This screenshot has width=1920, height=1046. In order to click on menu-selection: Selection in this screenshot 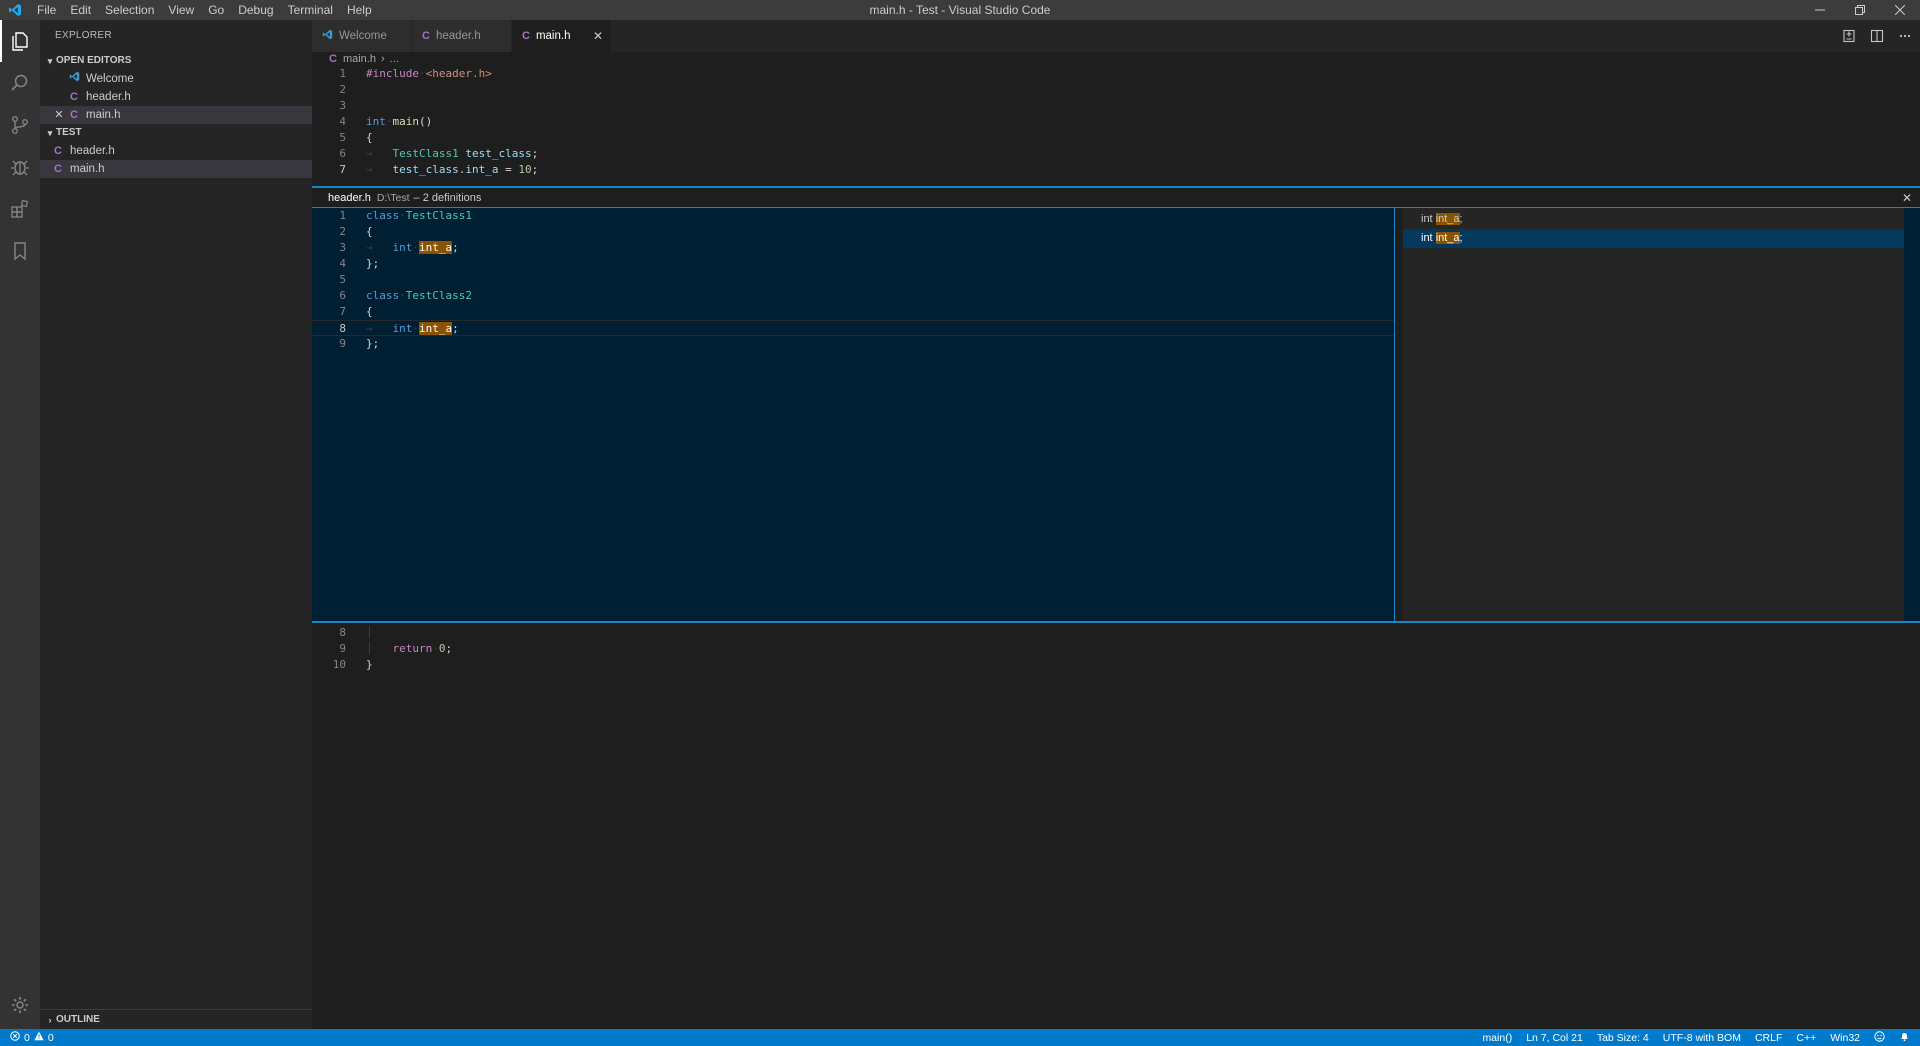, I will do `click(129, 10)`.